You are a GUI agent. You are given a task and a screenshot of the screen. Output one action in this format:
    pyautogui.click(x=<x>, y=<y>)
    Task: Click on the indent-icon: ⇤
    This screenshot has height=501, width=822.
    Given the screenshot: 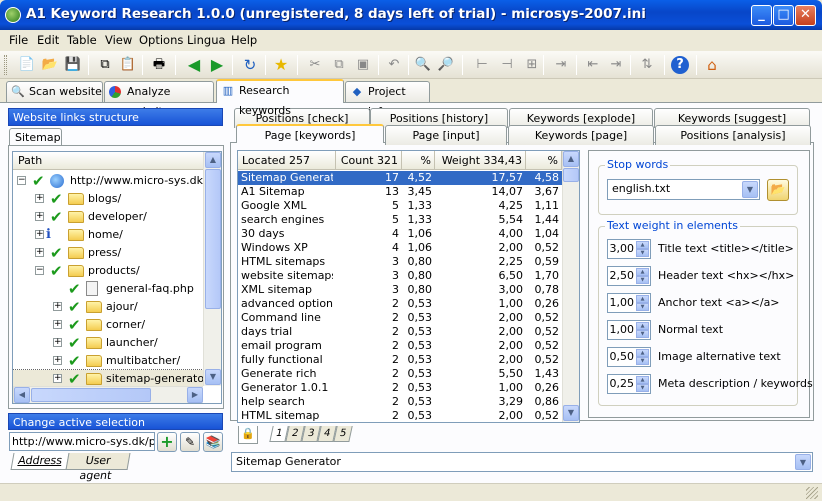 What is the action you would take?
    pyautogui.click(x=593, y=65)
    